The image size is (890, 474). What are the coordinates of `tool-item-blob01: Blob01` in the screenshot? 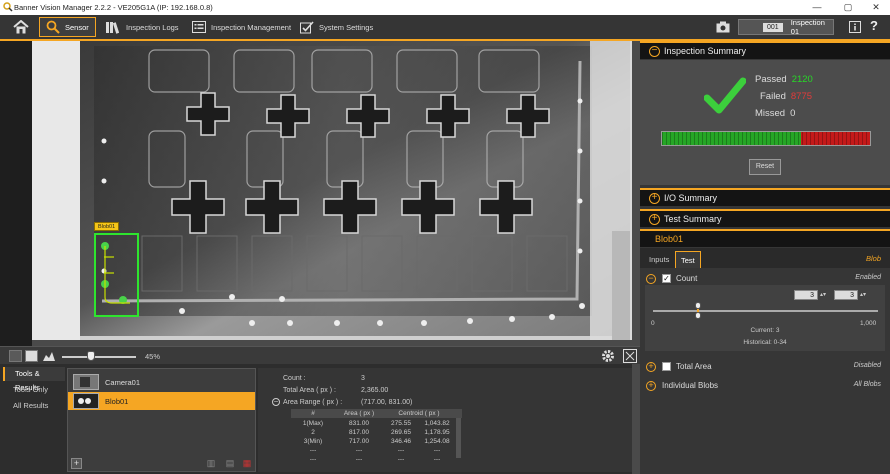 It's located at (161, 401).